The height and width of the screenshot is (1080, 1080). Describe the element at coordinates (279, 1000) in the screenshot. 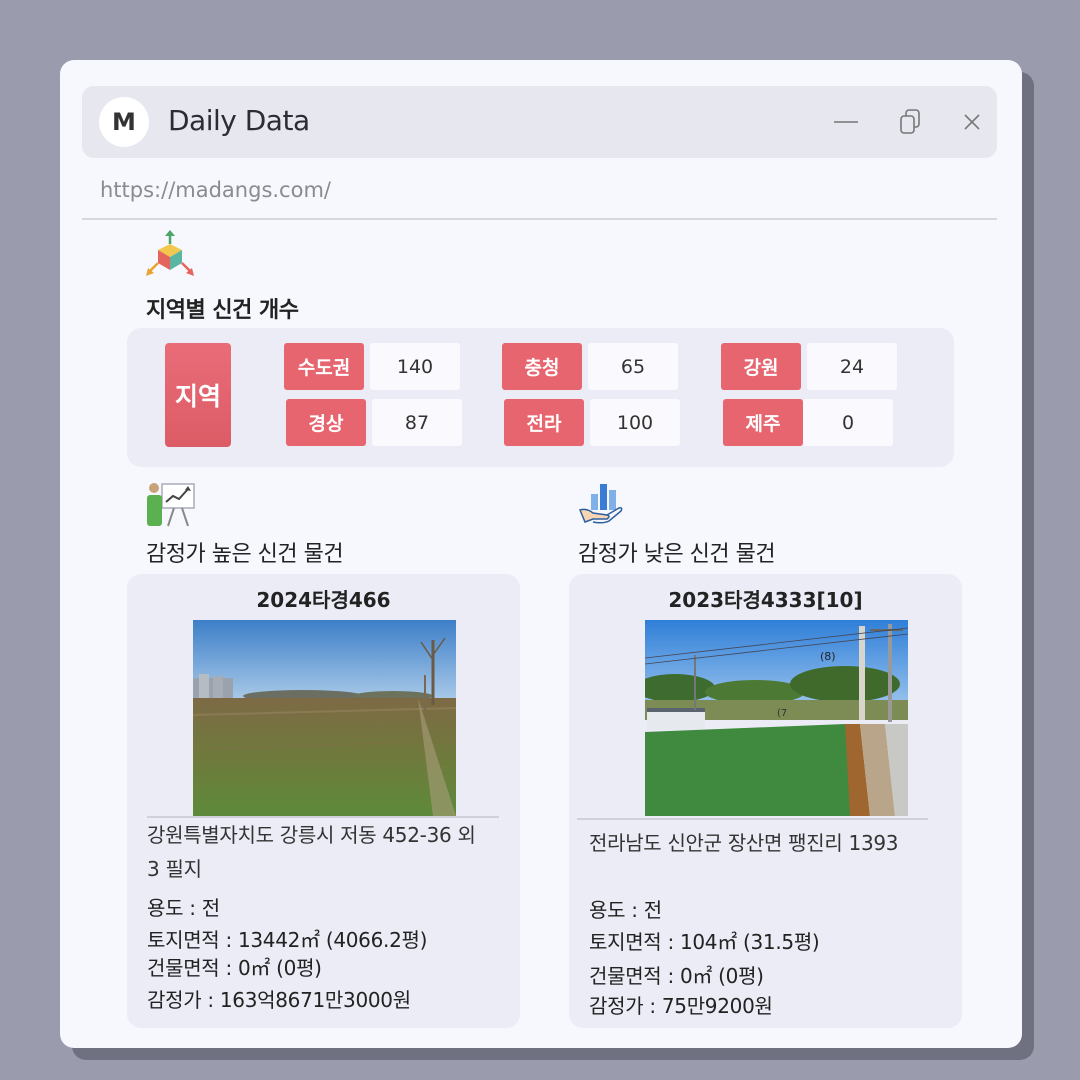

I see `high-appraisal: 감정가 : 163억8671만3000원` at that location.